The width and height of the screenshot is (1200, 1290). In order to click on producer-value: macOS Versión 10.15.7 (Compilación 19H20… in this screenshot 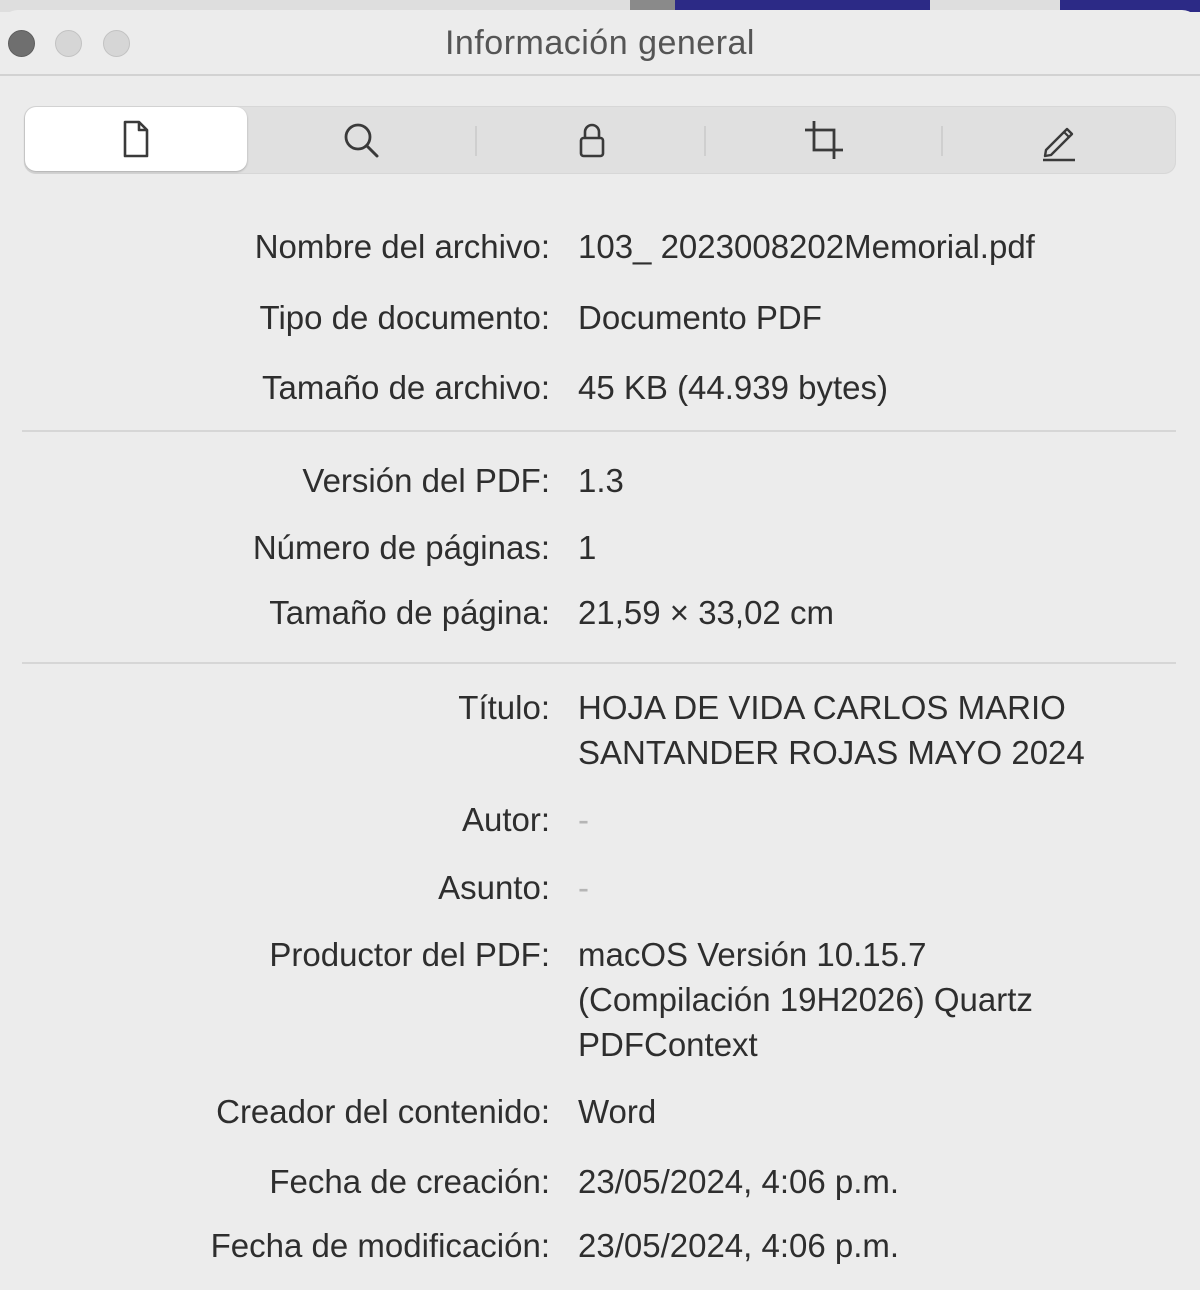, I will do `click(848, 999)`.